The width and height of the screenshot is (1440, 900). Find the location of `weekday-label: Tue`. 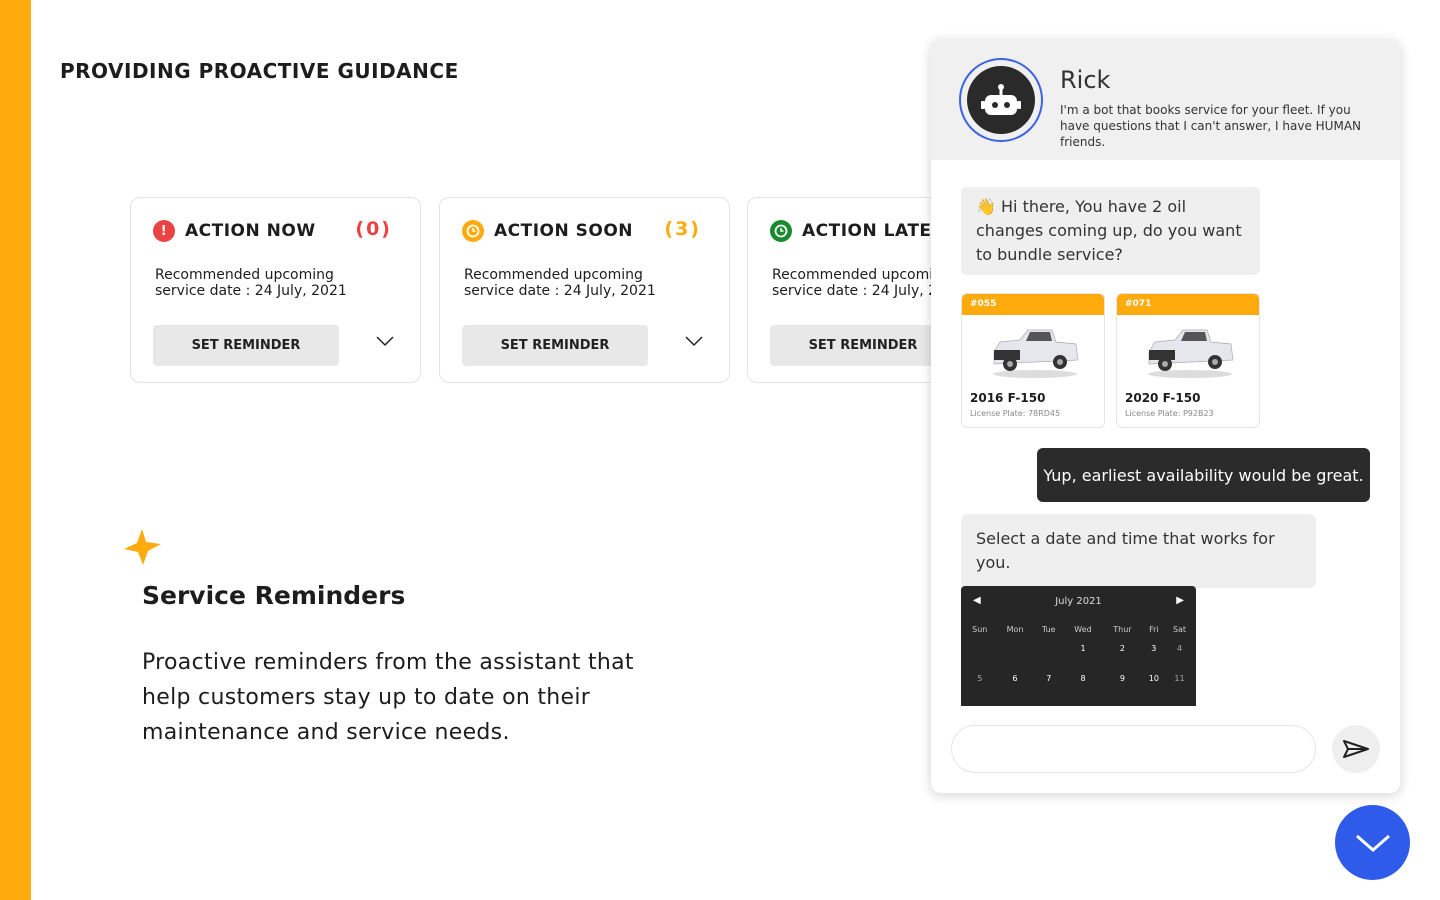

weekday-label: Tue is located at coordinates (1048, 629).